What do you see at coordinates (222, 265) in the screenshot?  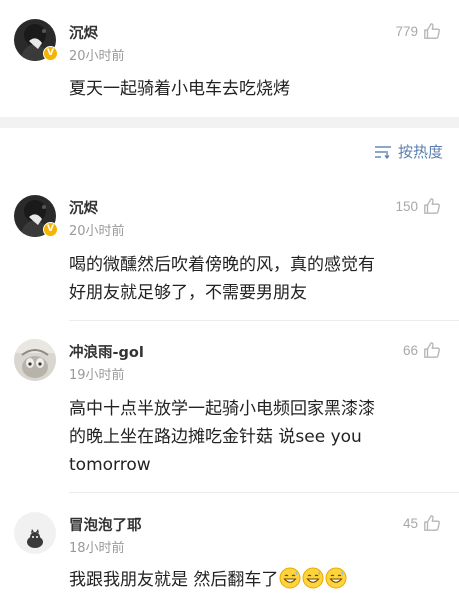 I see `comment-line: 喝的微醺然后吹着傍晚的风，真的感觉有` at bounding box center [222, 265].